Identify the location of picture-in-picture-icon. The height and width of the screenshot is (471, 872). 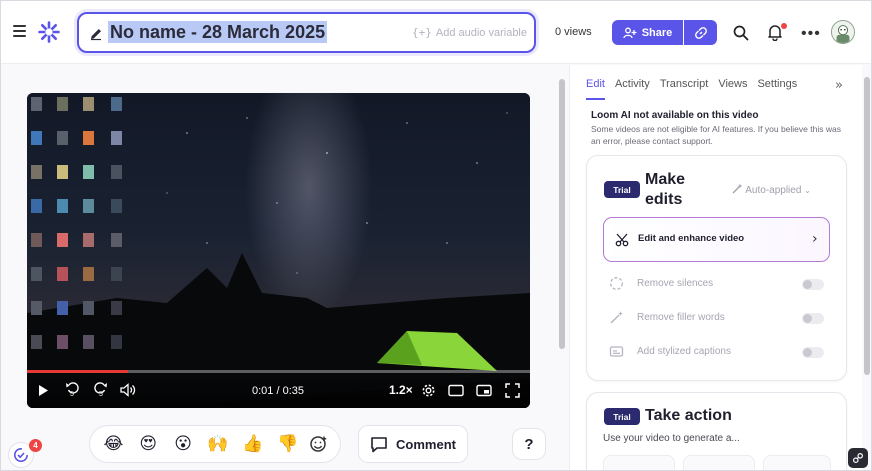
(484, 390).